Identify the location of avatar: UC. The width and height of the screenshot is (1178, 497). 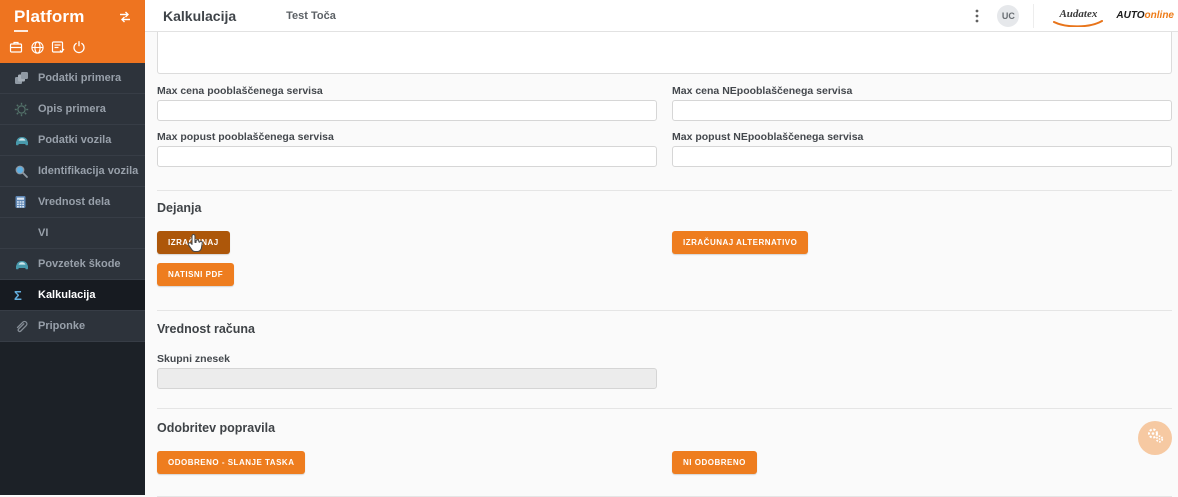
(1008, 15).